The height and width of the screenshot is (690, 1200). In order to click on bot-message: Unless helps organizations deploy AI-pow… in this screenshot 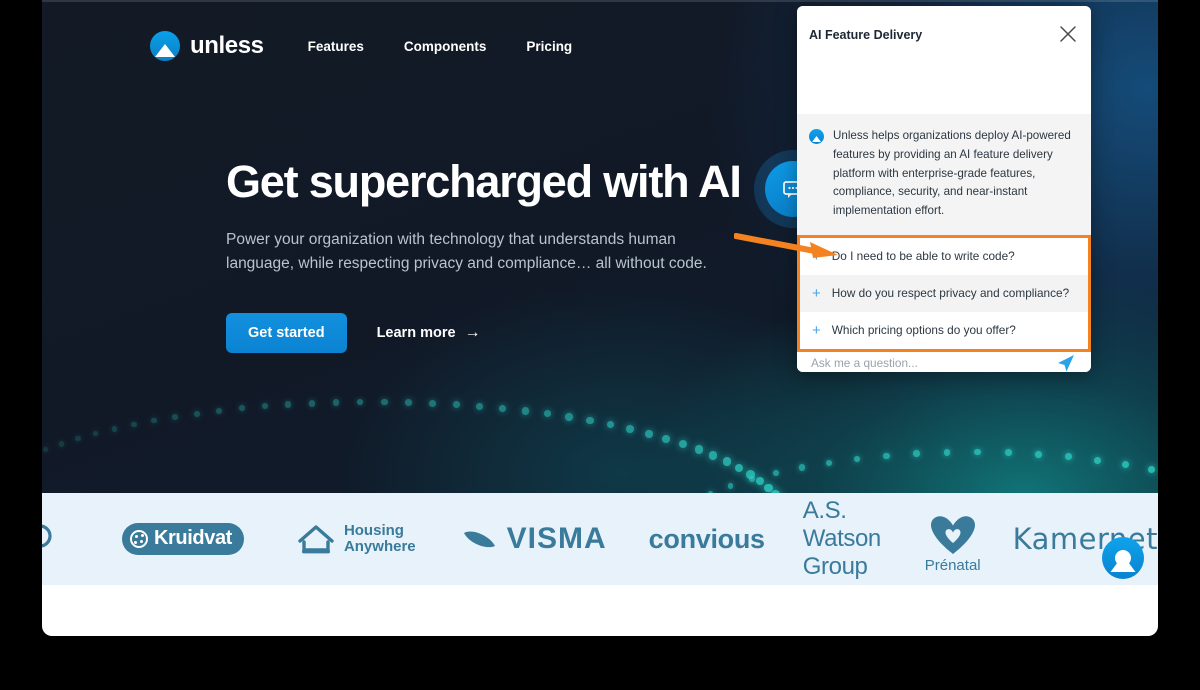, I will do `click(944, 174)`.